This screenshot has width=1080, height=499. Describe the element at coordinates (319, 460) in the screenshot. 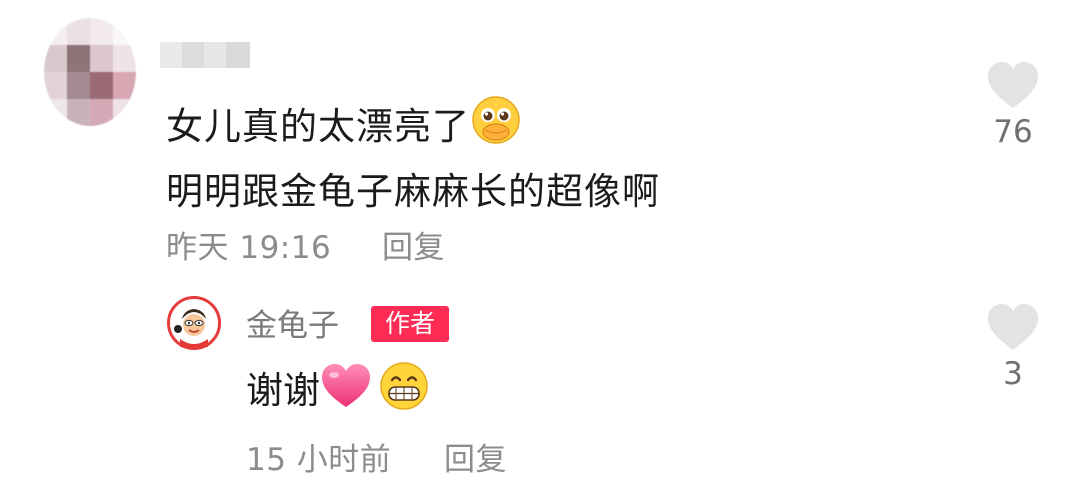

I see `reply-timestamp: 15 小时前` at that location.